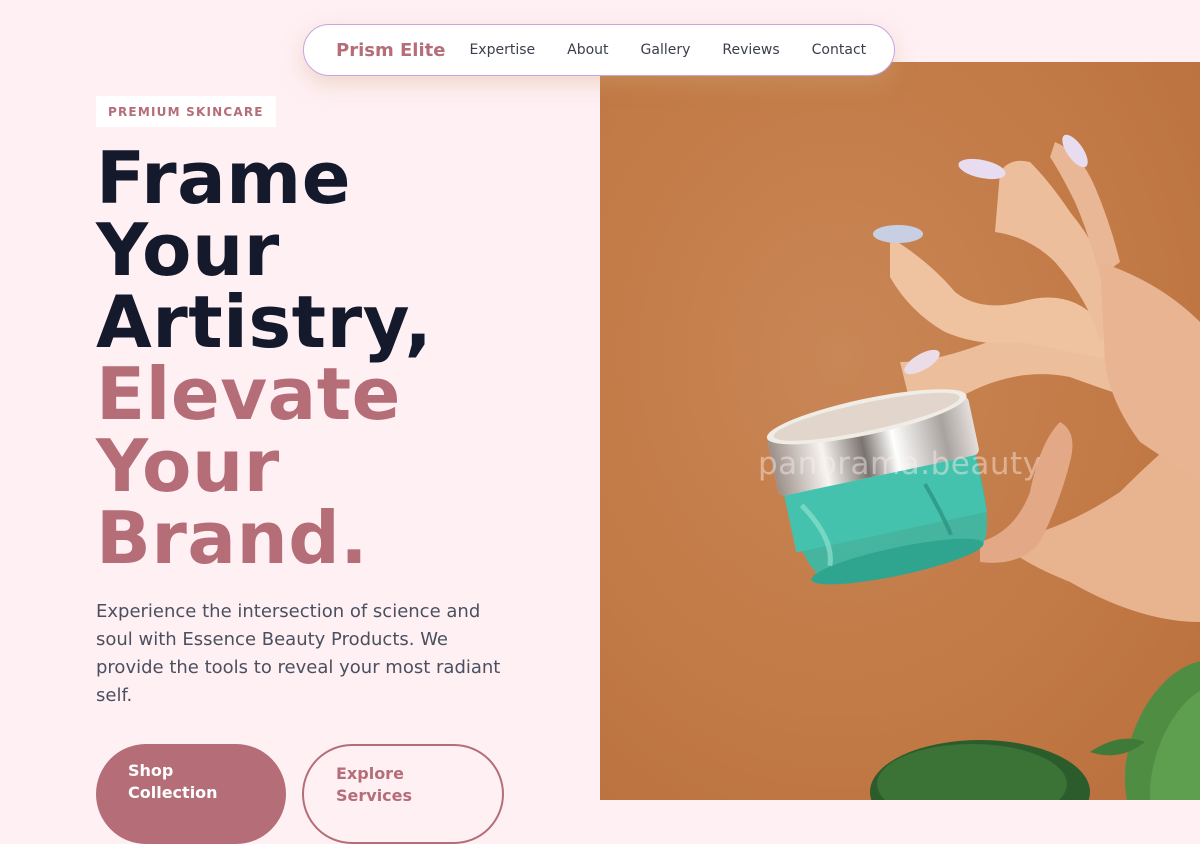  What do you see at coordinates (232, 538) in the screenshot?
I see `headline-accent-line: Brand.` at bounding box center [232, 538].